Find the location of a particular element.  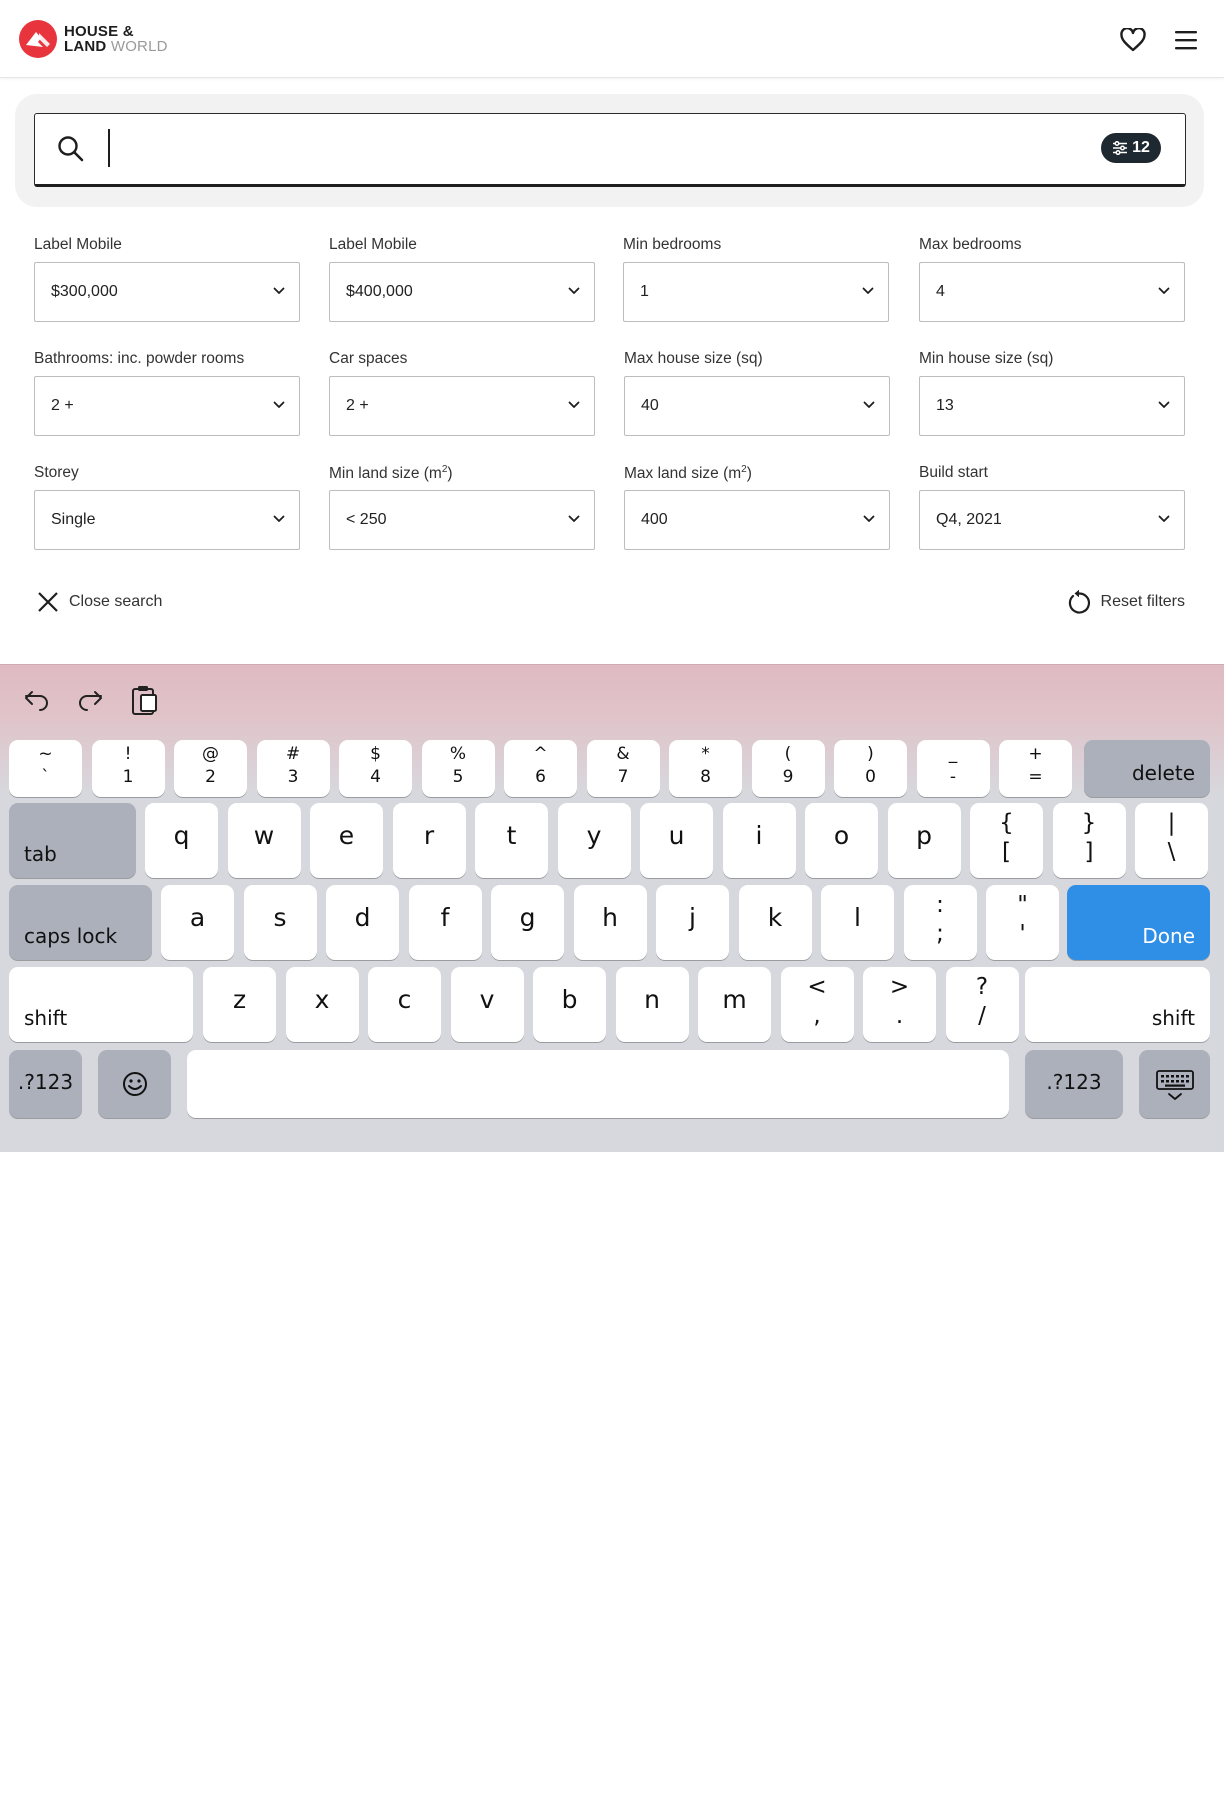

undo-icon is located at coordinates (37, 700).